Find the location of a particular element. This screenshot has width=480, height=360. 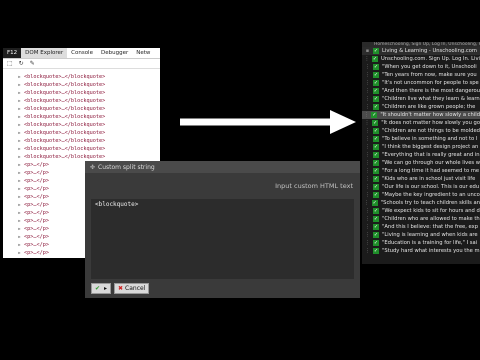

list-item: ⋮ ✓ "I think the biggest design project an is located at coordinates (421, 147).